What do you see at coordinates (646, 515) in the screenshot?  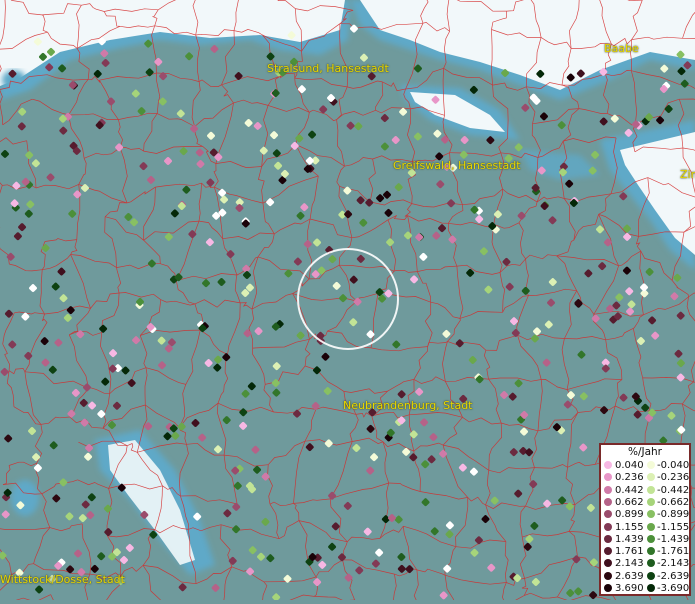 I see `legend-row: 0.899 -0.899` at bounding box center [646, 515].